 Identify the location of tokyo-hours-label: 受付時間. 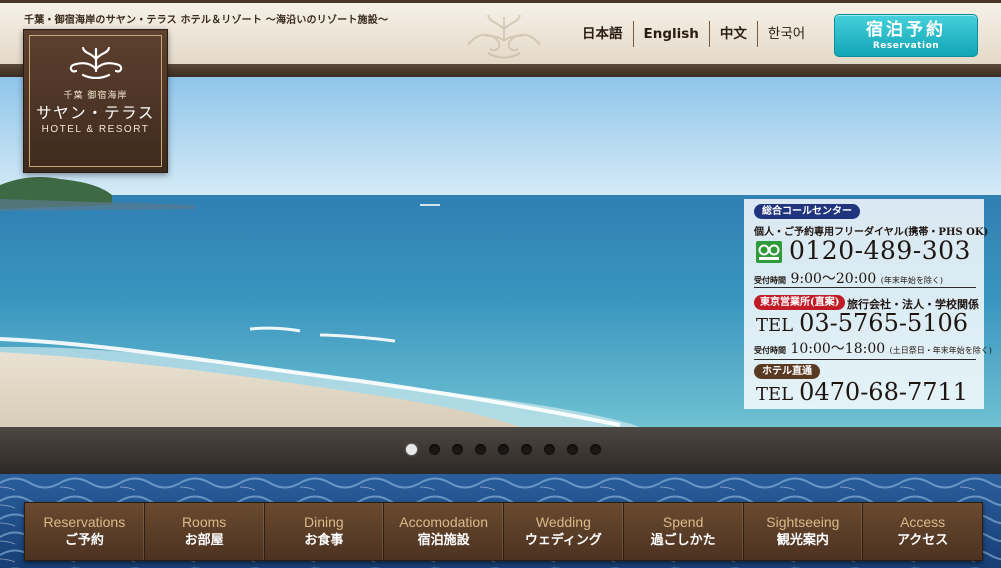
(770, 350).